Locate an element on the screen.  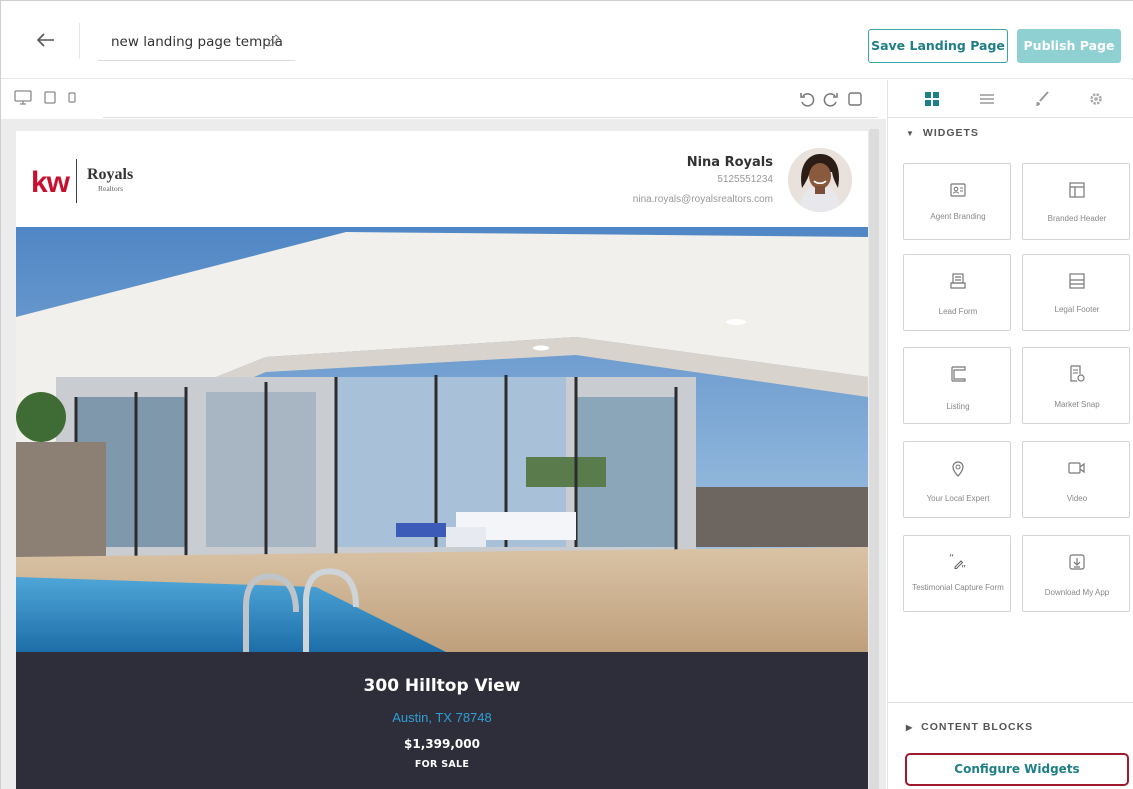
listing-address: 300 Hilltop View is located at coordinates (442, 686).